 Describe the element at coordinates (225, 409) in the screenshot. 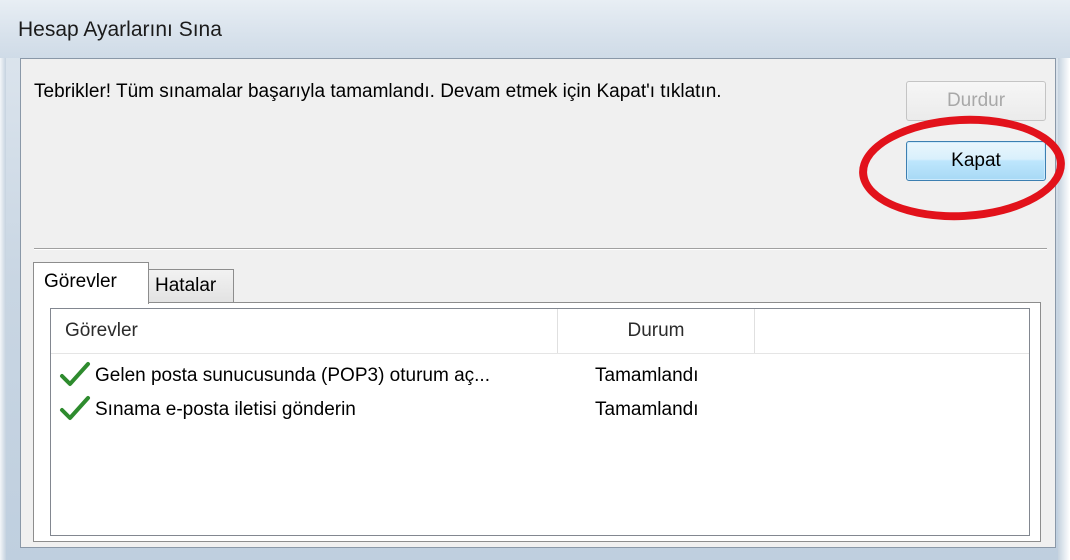

I see `task-name: Sınama e-posta iletisi gönderin` at that location.